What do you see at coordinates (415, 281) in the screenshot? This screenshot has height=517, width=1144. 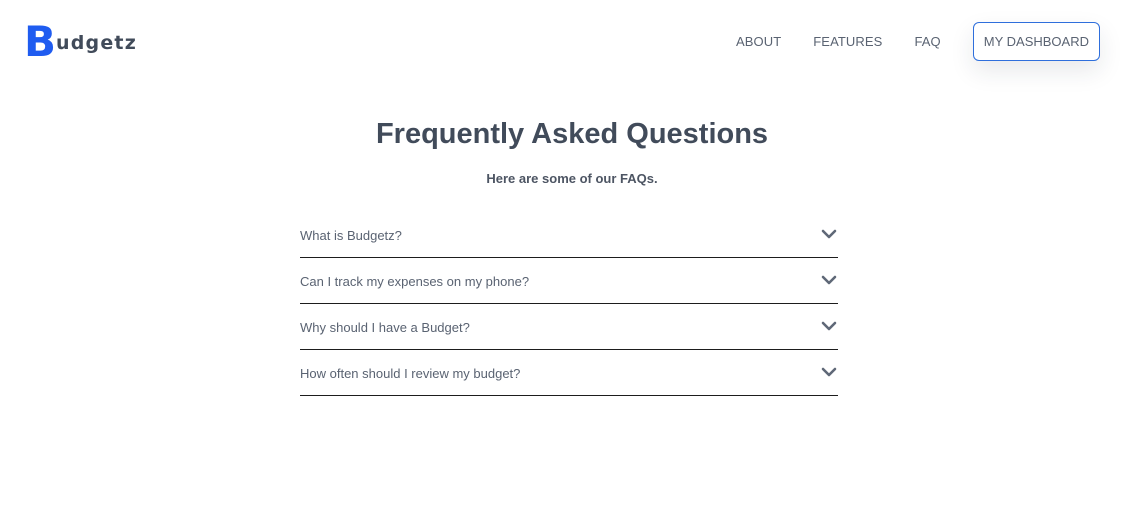 I see `faq-question: Can I track my expenses on my phone?` at bounding box center [415, 281].